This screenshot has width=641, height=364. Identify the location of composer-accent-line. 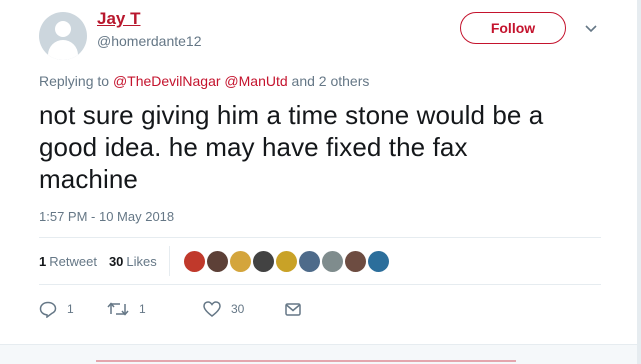
(306, 361).